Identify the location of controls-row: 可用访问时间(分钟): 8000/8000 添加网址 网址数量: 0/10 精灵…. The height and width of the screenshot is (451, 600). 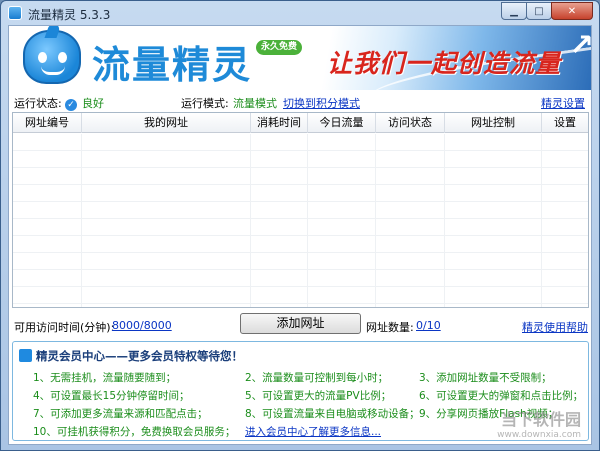
(300, 324).